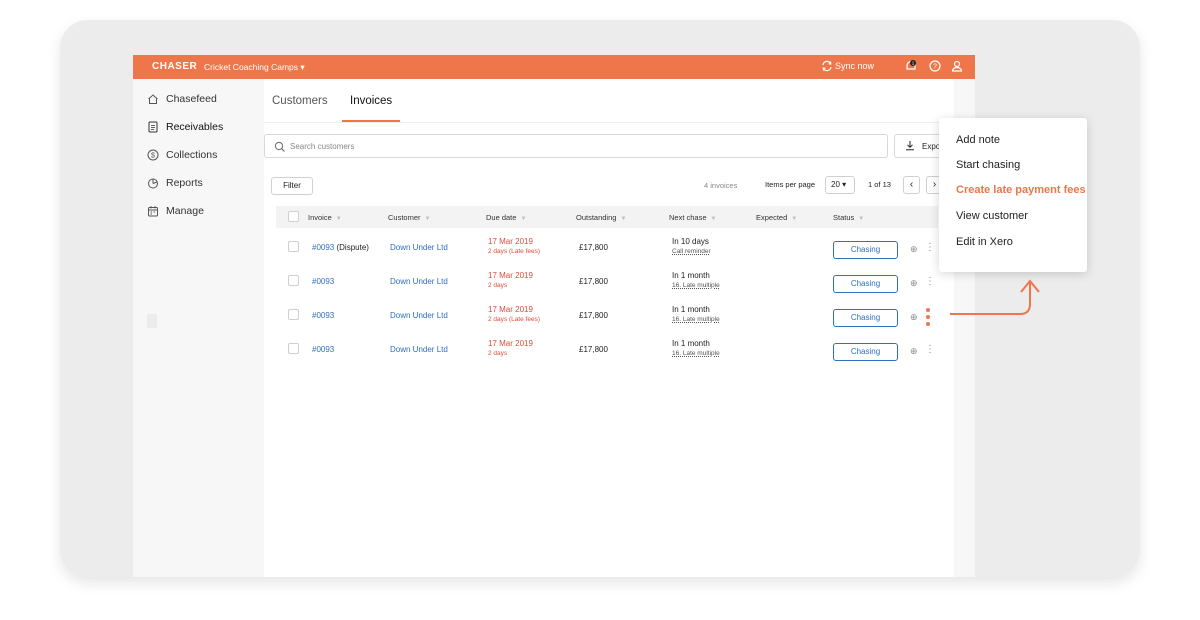 Image resolution: width=1200 pixels, height=620 pixels. What do you see at coordinates (254, 67) in the screenshot?
I see `organisation-switcher: Cricket Coaching Camps ▾` at bounding box center [254, 67].